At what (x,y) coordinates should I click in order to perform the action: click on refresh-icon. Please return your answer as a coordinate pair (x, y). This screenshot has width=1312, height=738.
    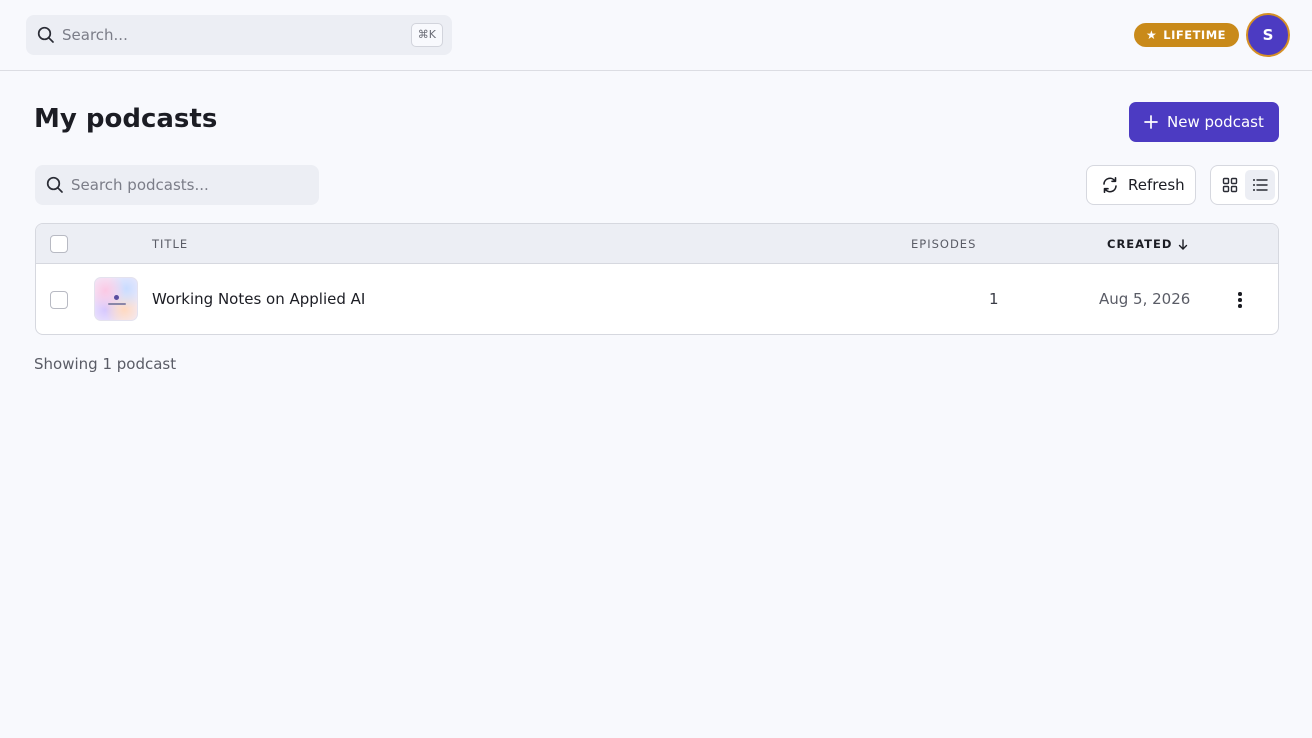
    Looking at the image, I should click on (1110, 185).